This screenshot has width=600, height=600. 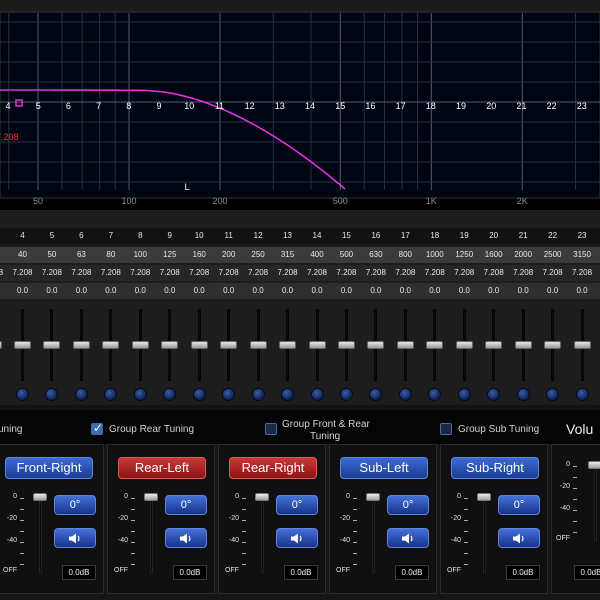 What do you see at coordinates (271, 429) in the screenshot?
I see `group-front-rear-tuning-checkbox` at bounding box center [271, 429].